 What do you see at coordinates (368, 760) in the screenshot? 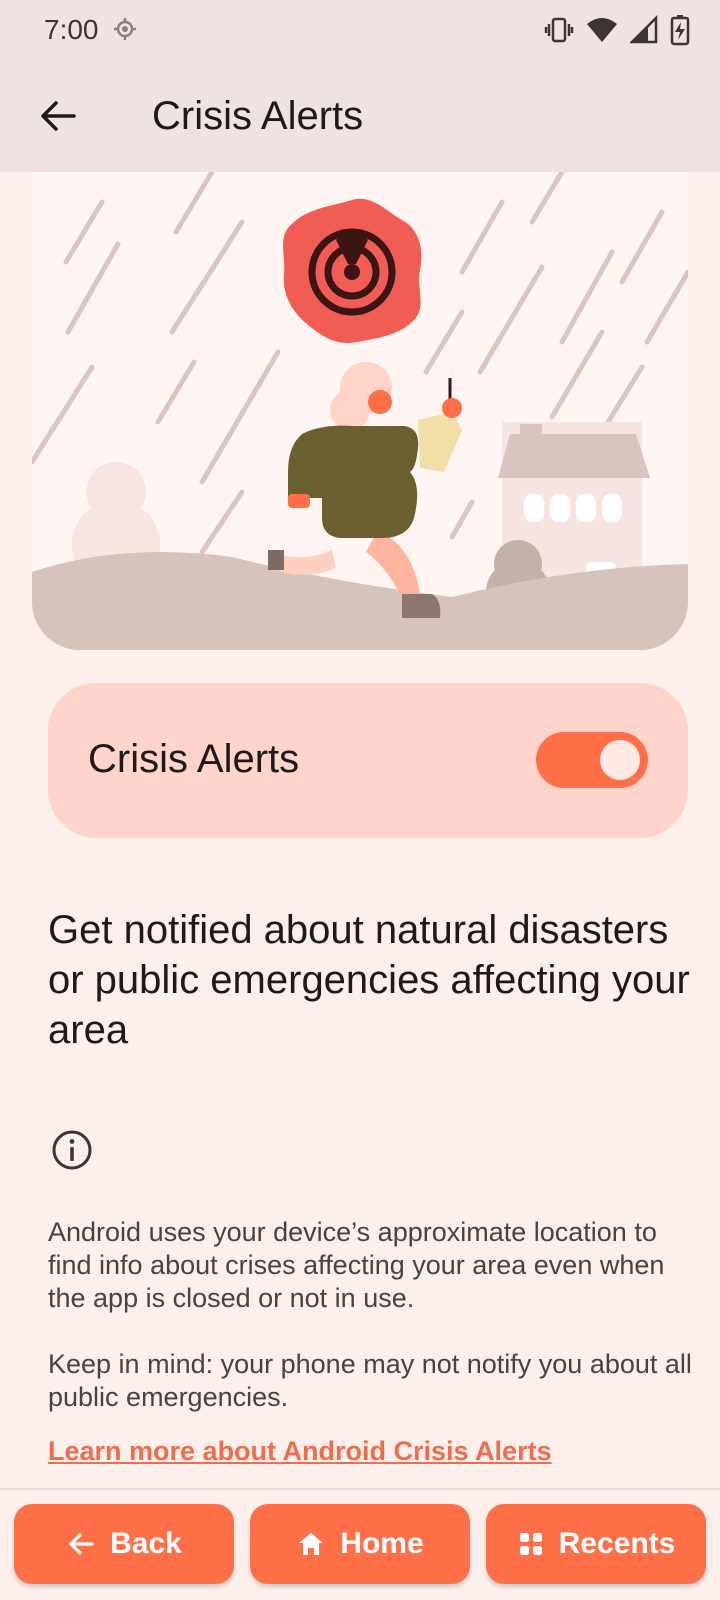
I see `crisis-alerts-toggle-row: Crisis Alerts` at bounding box center [368, 760].